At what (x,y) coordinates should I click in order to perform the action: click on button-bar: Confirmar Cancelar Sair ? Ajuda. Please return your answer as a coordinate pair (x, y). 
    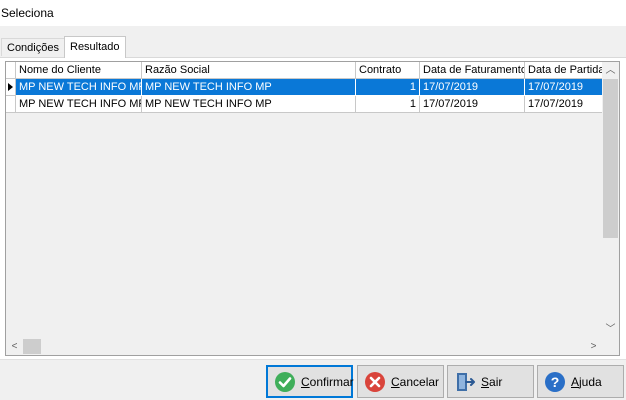
    Looking at the image, I should click on (313, 379).